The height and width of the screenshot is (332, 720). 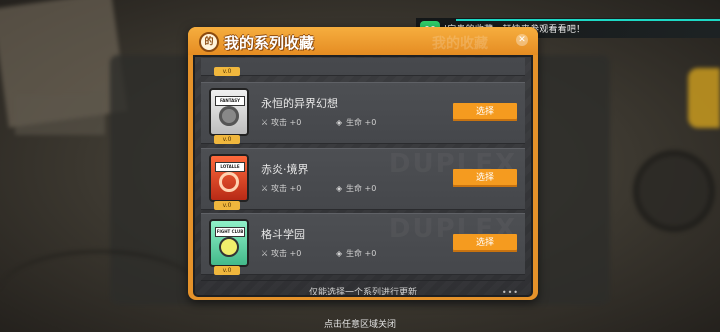 I want to click on close-icon: ✕, so click(x=522, y=40).